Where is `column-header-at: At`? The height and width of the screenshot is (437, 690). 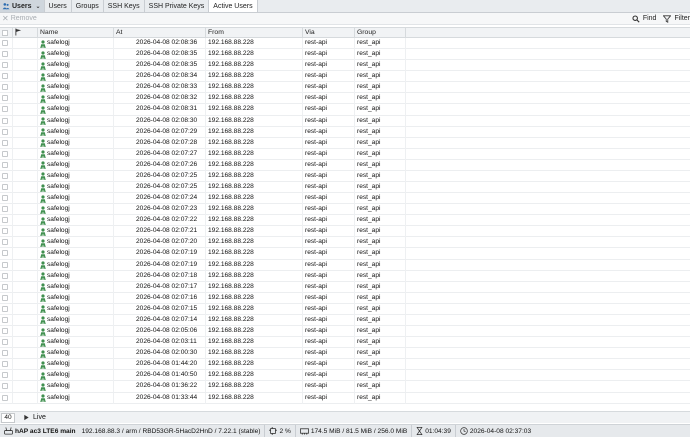 column-header-at: At is located at coordinates (119, 32).